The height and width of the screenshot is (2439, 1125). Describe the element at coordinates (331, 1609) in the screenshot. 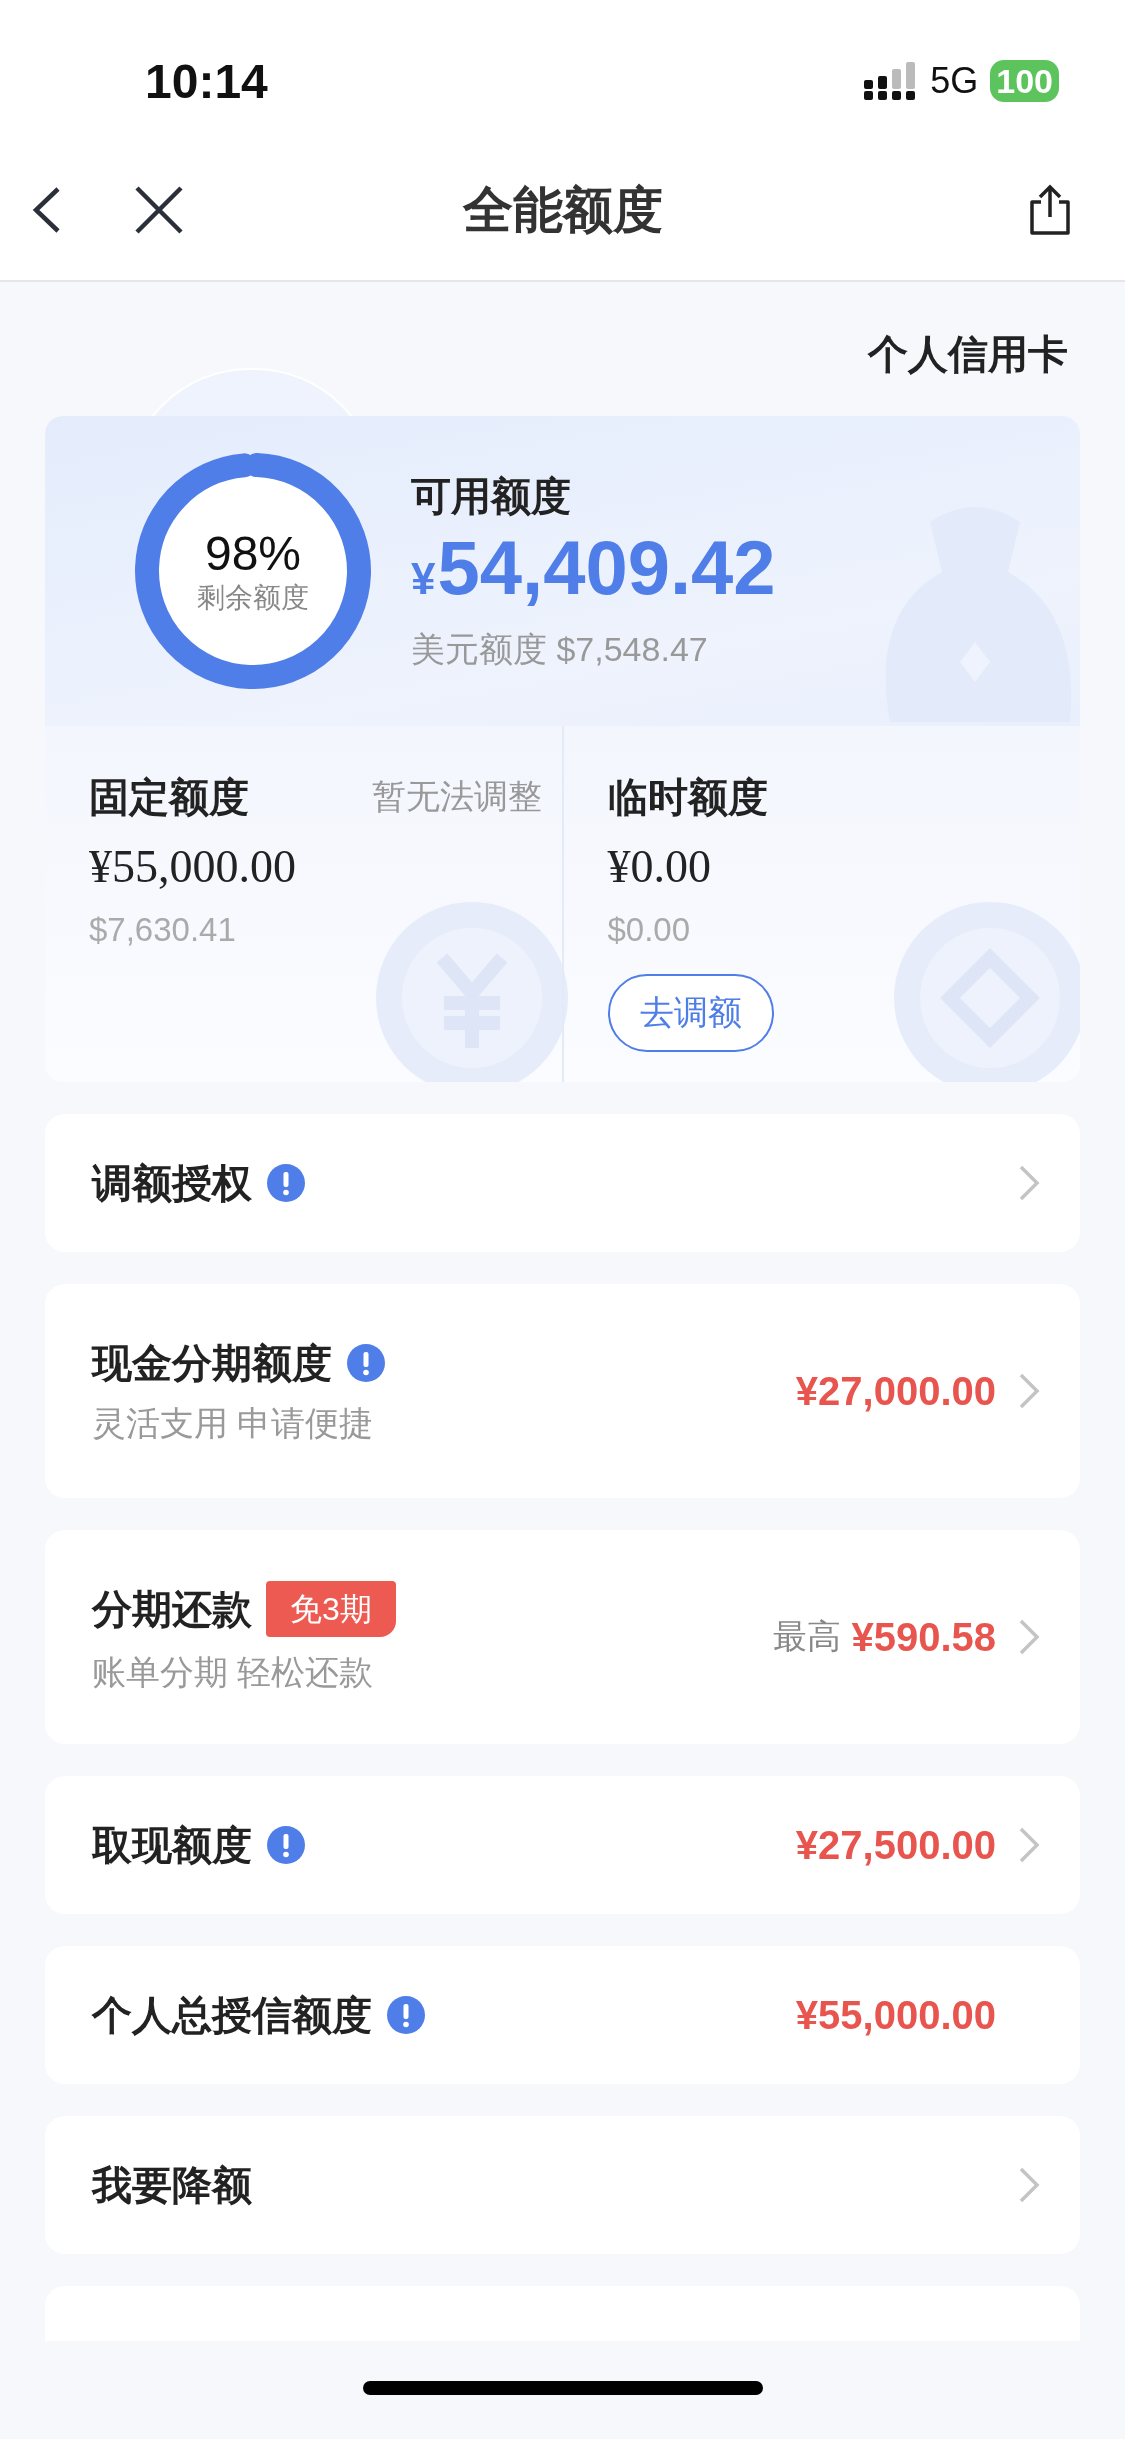

I see `promo-badge: 免3期` at that location.